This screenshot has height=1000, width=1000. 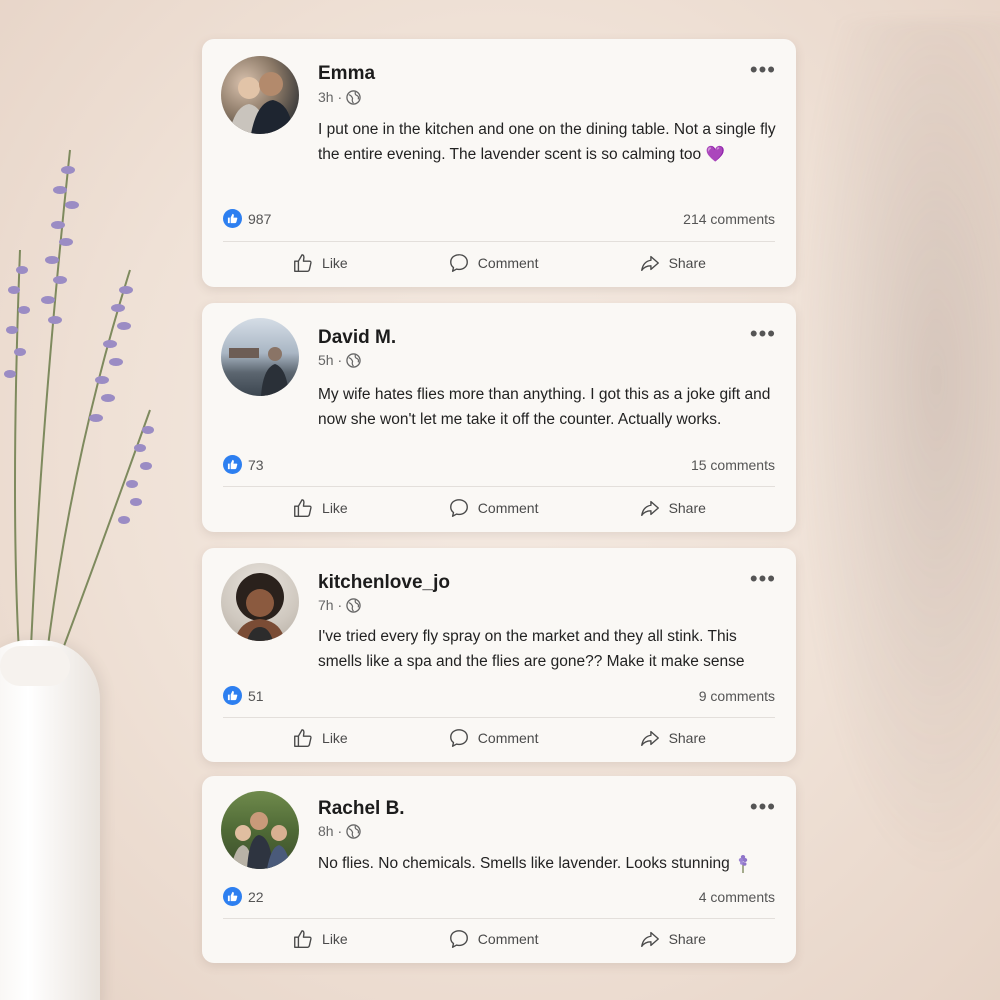 What do you see at coordinates (330, 831) in the screenshot?
I see `post-time: 8h ·` at bounding box center [330, 831].